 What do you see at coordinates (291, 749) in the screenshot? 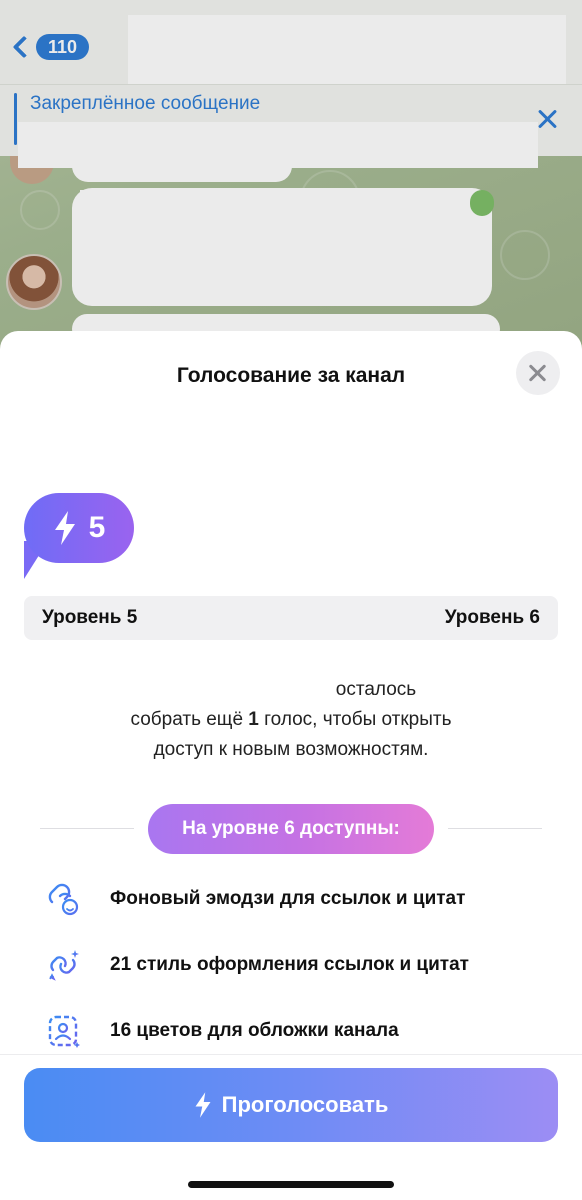
I see `desc-line-3: доступ к новым возможностям.` at bounding box center [291, 749].